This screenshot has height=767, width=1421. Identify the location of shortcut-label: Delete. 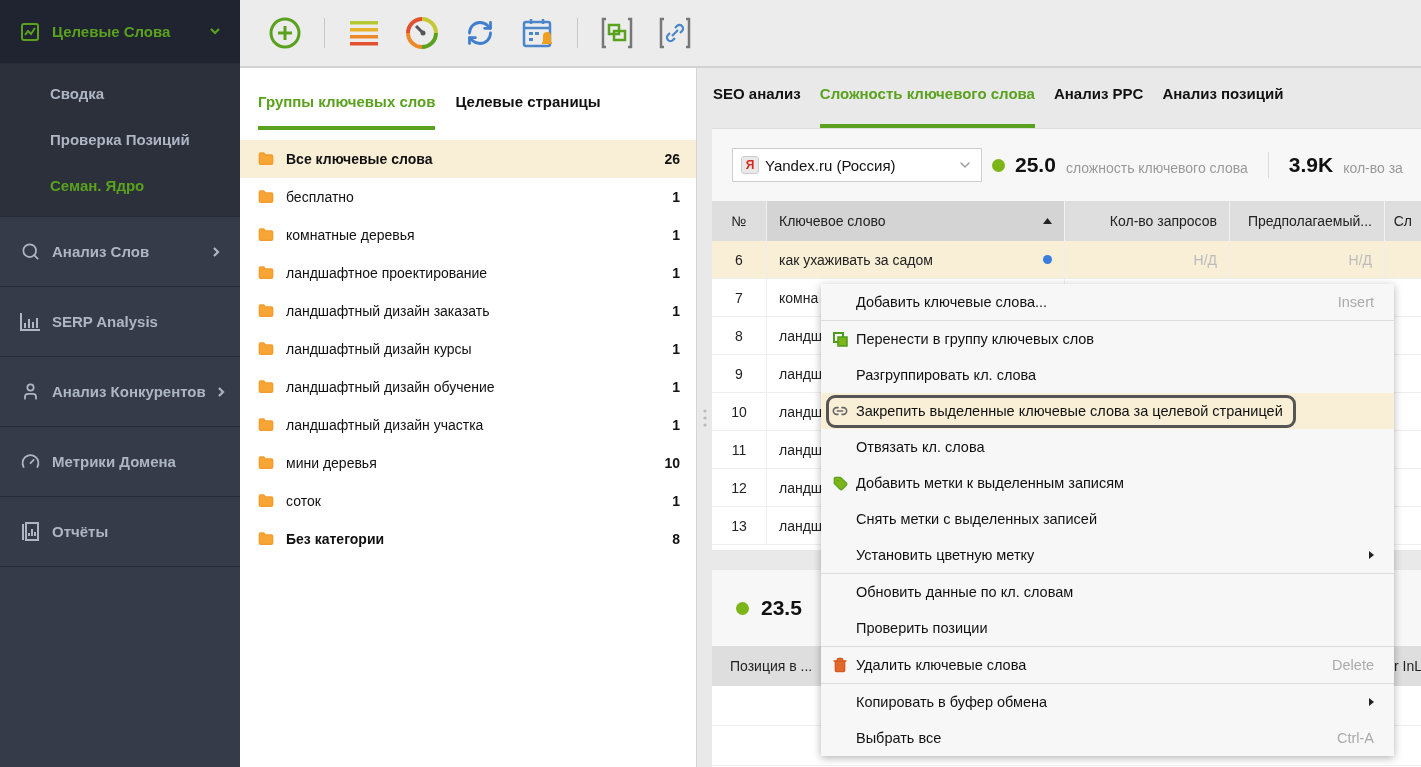
(1353, 665).